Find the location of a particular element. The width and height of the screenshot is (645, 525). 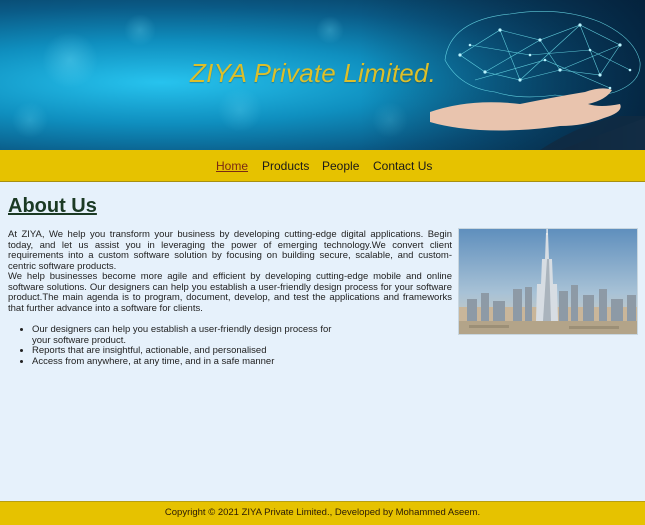

main-nav: Home Products People Contact Us is located at coordinates (322, 166).